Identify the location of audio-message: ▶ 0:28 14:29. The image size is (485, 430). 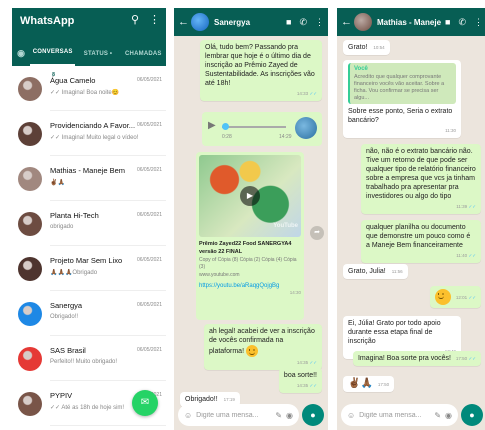
(262, 129).